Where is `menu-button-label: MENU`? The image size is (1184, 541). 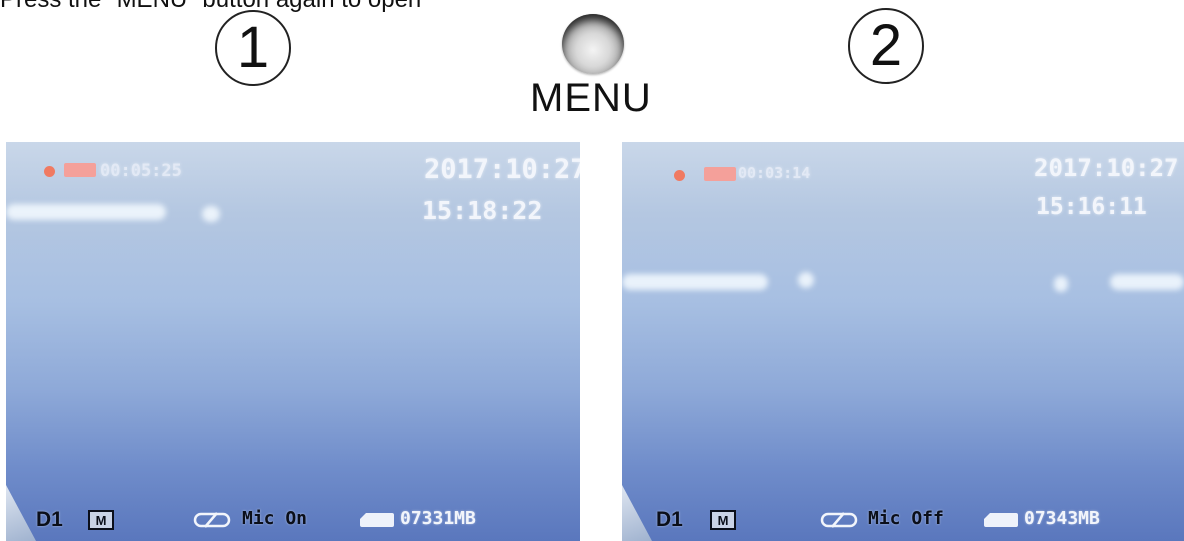
menu-button-label: MENU is located at coordinates (591, 98).